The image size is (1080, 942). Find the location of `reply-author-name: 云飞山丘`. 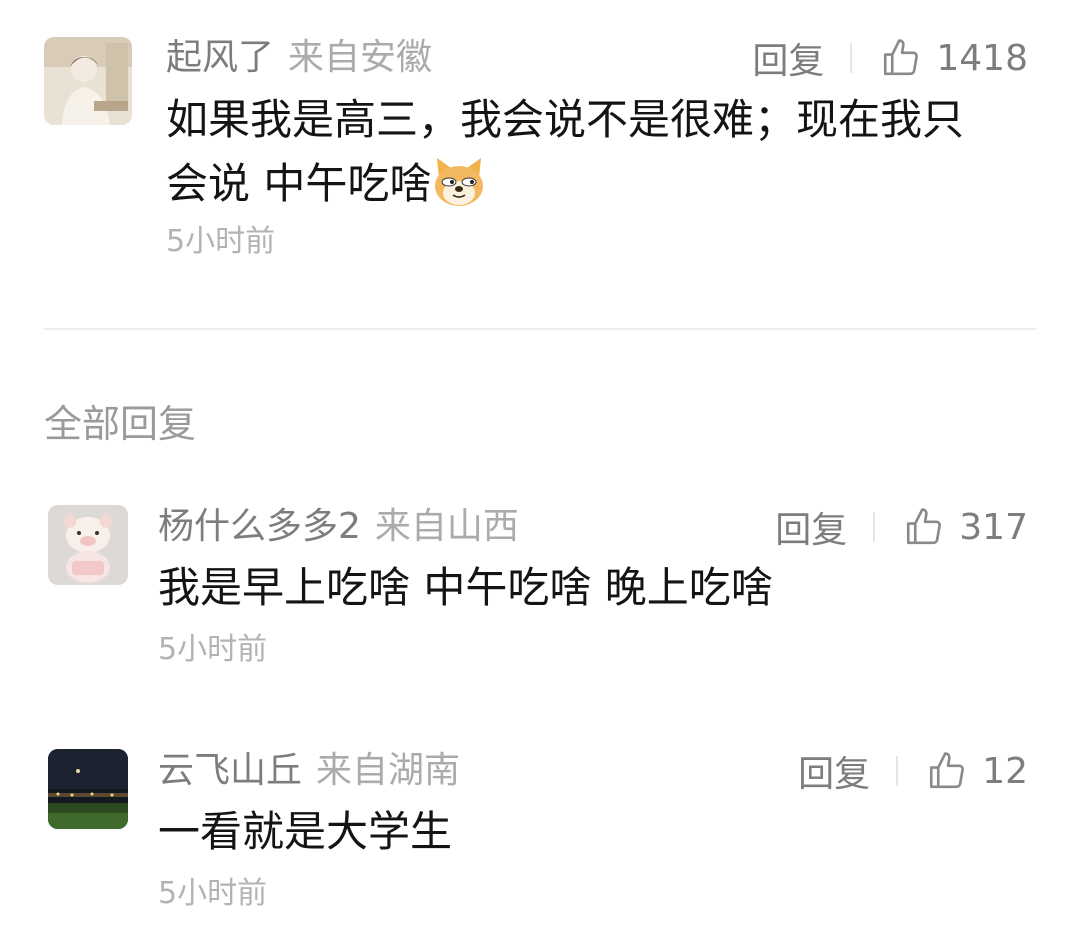

reply-author-name: 云飞山丘 is located at coordinates (230, 770).